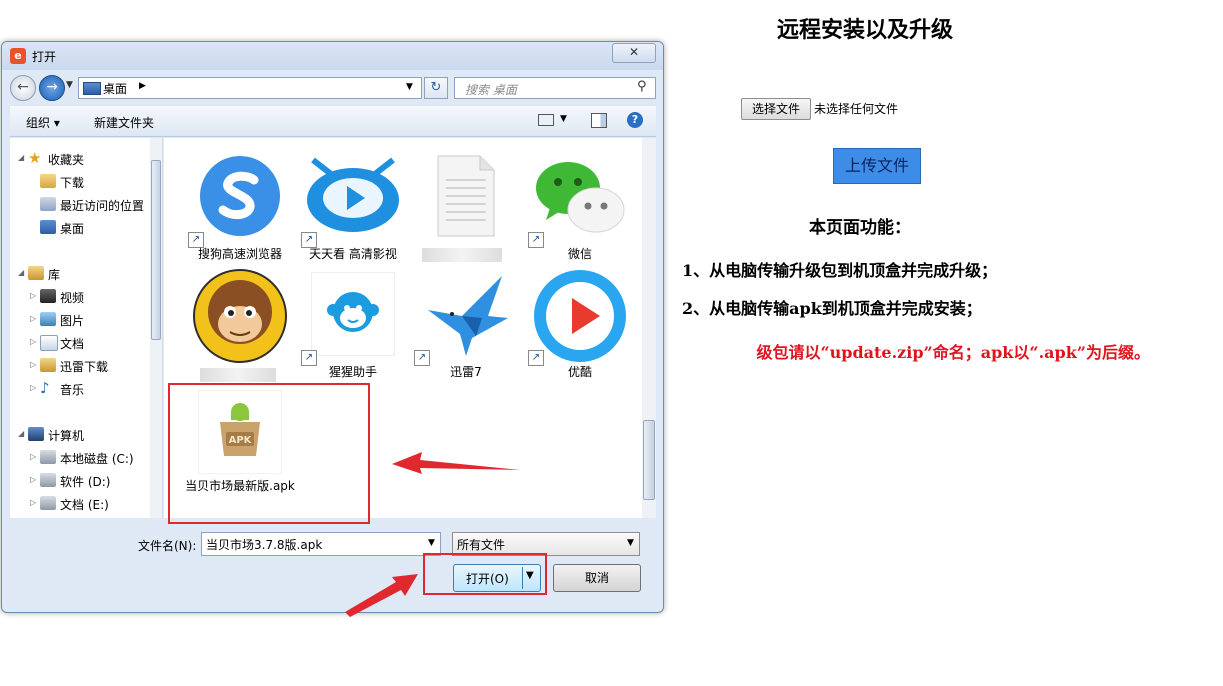 This screenshot has height=686, width=1223. Describe the element at coordinates (381, 595) in the screenshot. I see `arrow-to-open-button` at that location.